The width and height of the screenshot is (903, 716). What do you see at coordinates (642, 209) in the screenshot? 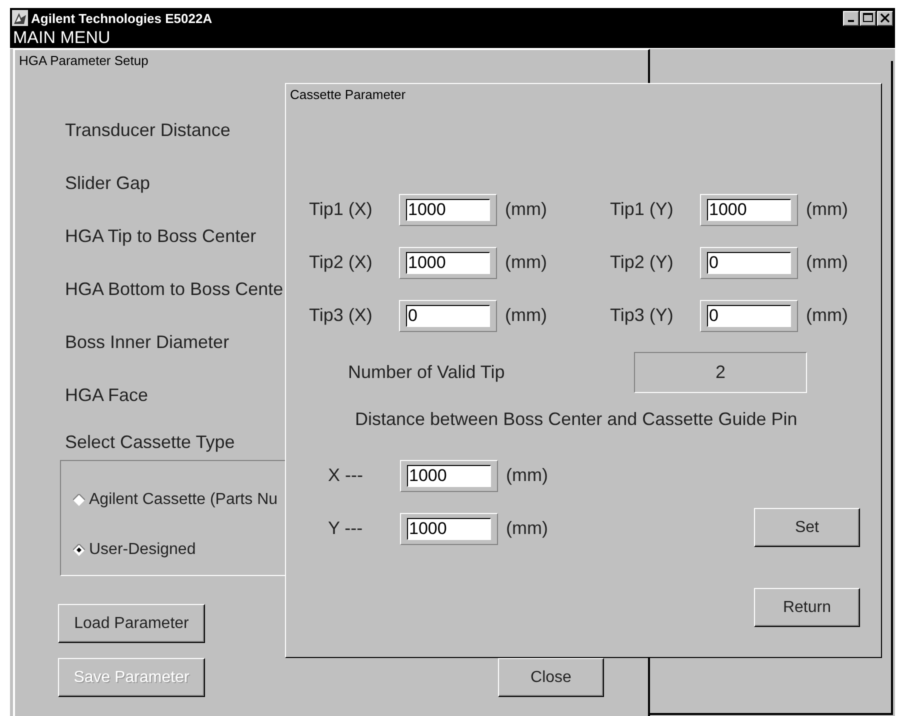
I see `field-label: Tip1 (Y)` at bounding box center [642, 209].